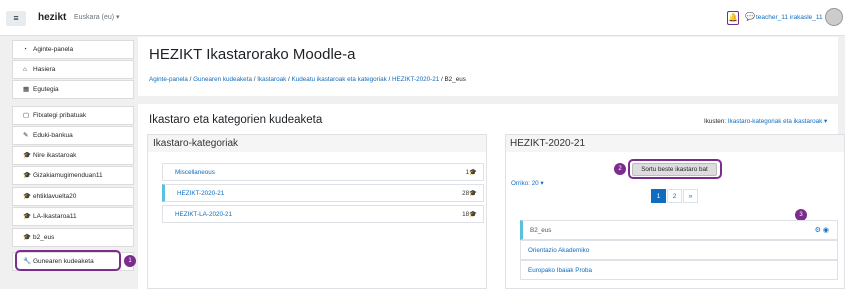  Describe the element at coordinates (52, 17) in the screenshot. I see `site-brand: hezikt` at that location.